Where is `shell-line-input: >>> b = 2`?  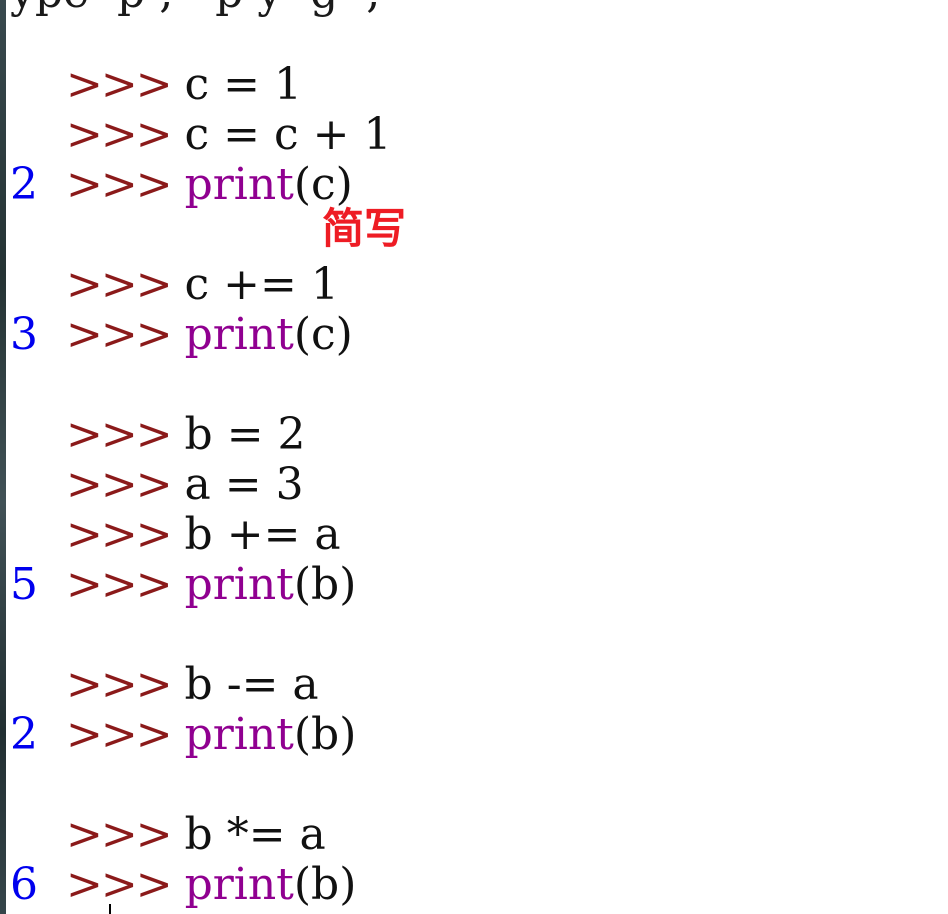 shell-line-input: >>> b = 2 is located at coordinates (158, 410).